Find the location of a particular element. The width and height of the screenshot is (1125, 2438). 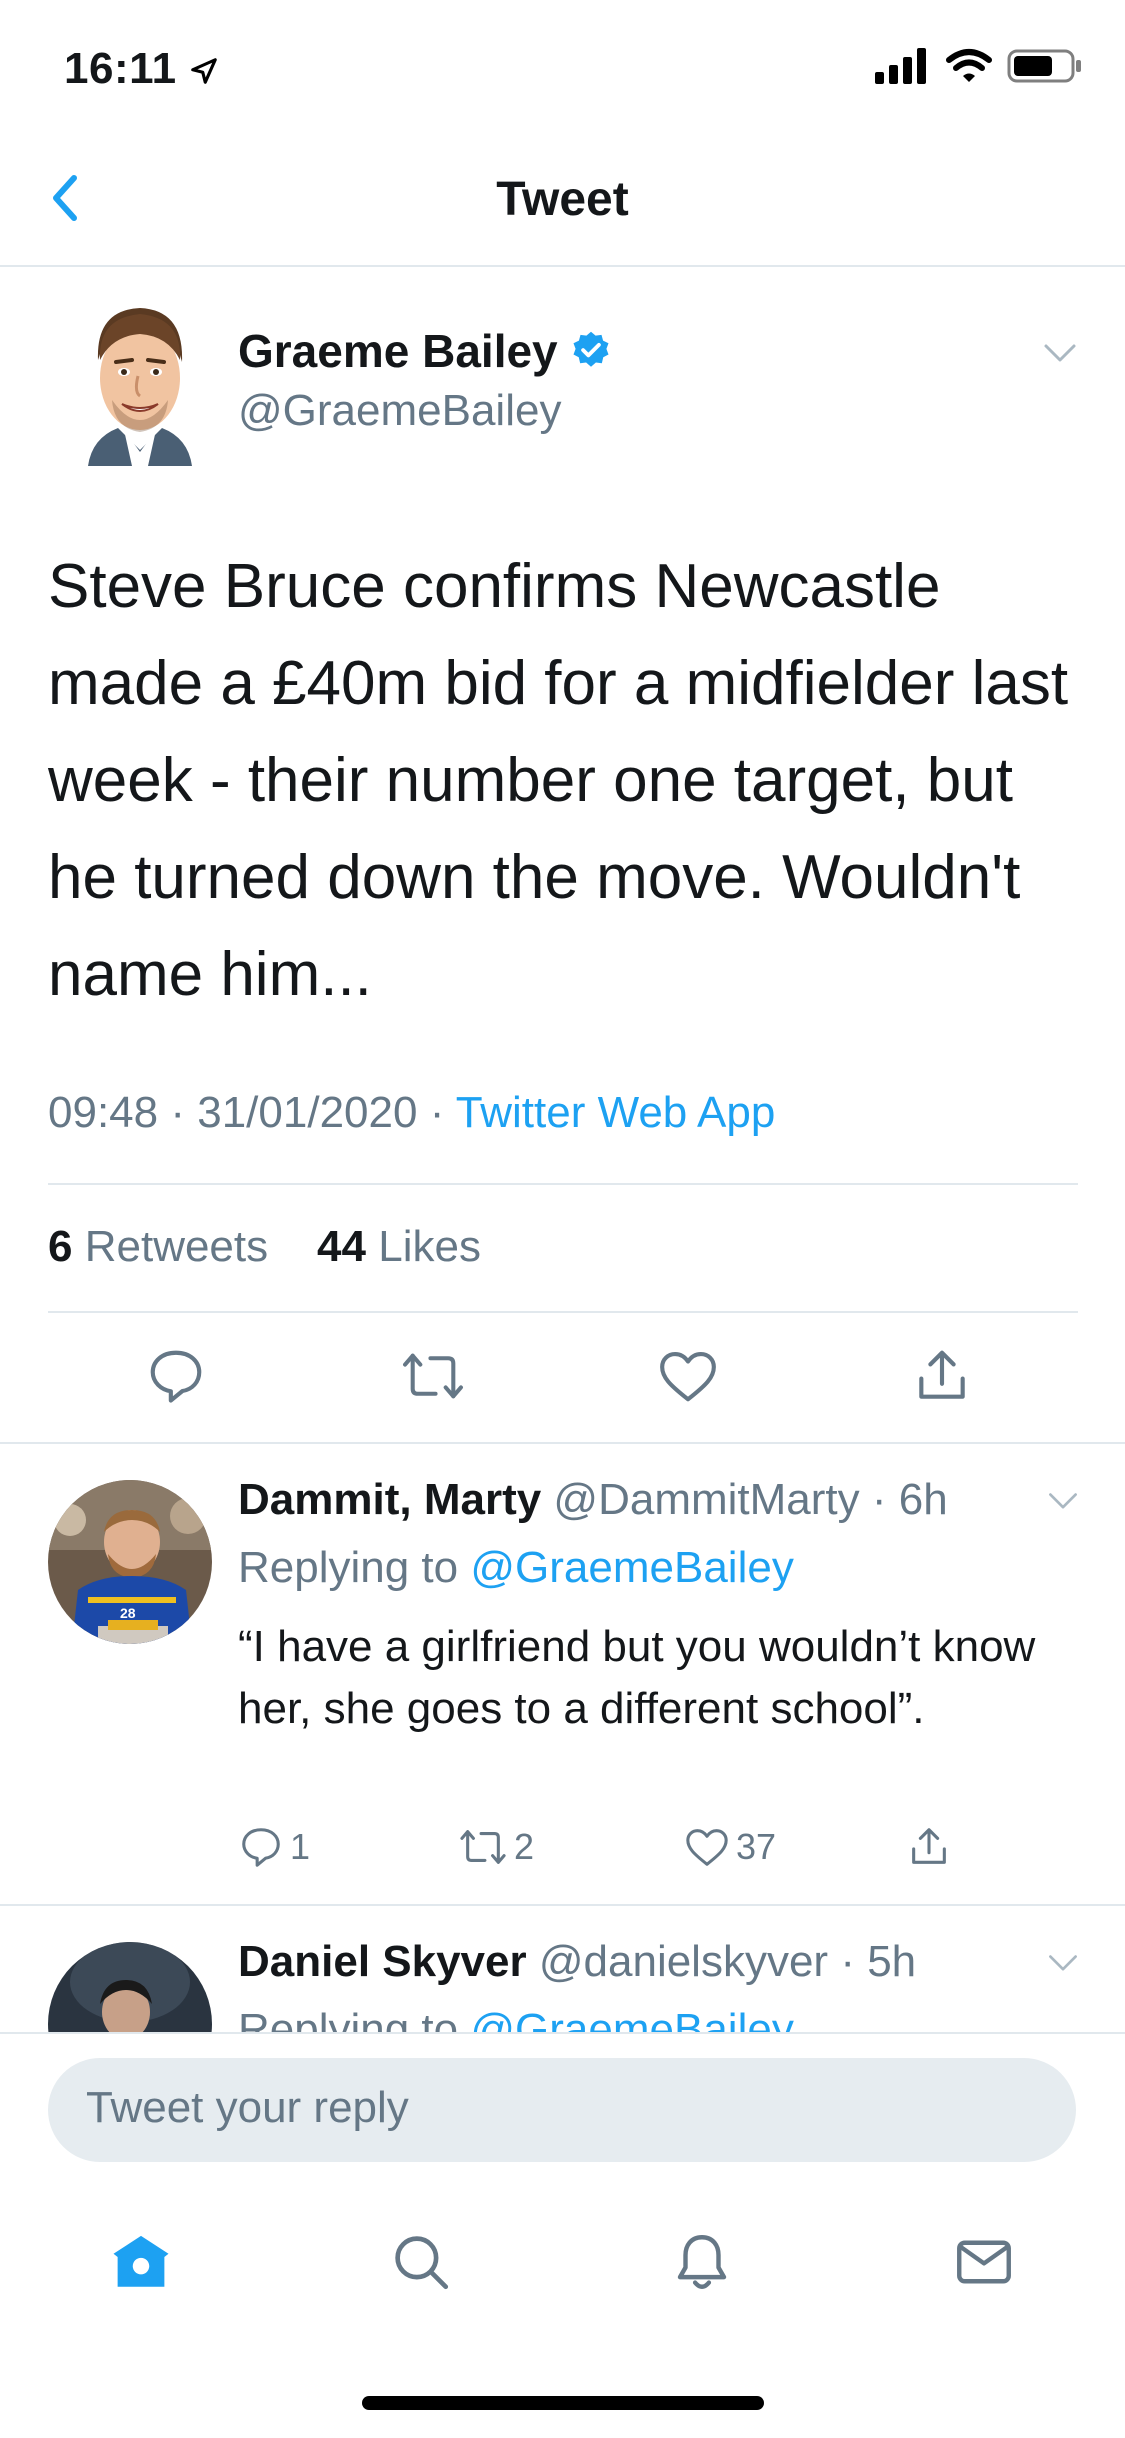

location-arrow-icon is located at coordinates (204, 71).